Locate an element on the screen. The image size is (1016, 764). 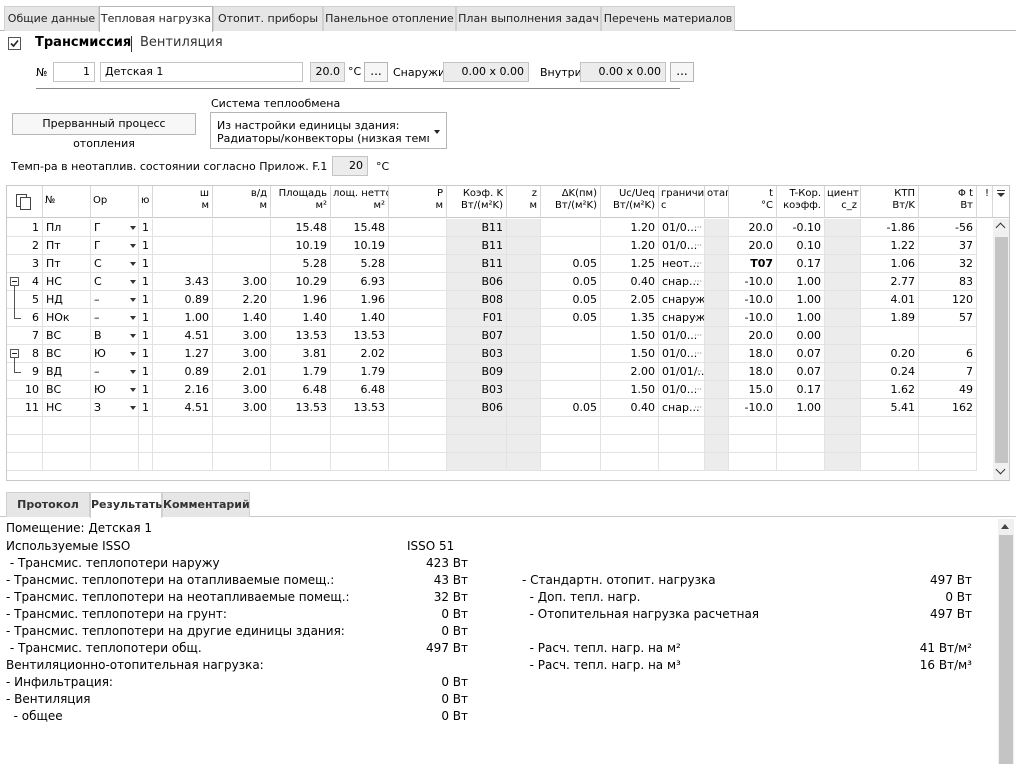
grid-header-1: № is located at coordinates (67, 202).